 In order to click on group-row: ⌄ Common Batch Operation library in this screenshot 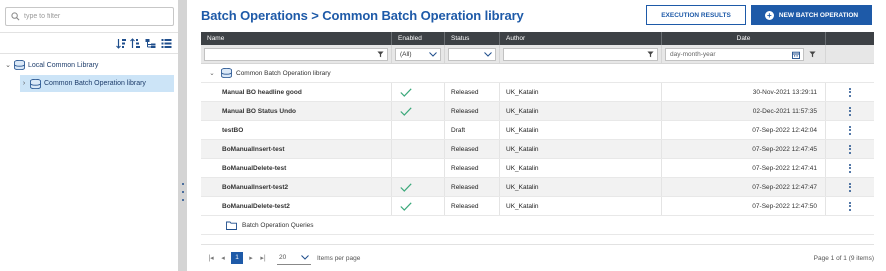, I will do `click(537, 73)`.